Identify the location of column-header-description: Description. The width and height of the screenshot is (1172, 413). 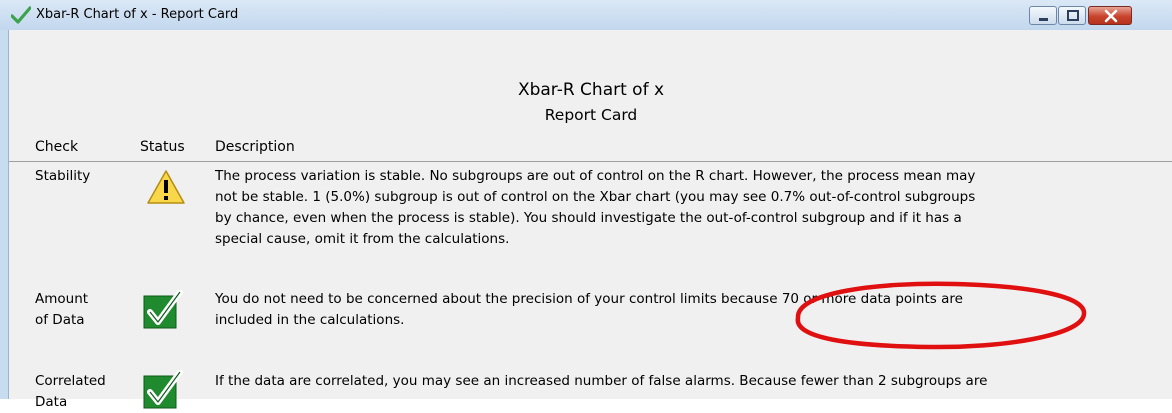
(255, 147).